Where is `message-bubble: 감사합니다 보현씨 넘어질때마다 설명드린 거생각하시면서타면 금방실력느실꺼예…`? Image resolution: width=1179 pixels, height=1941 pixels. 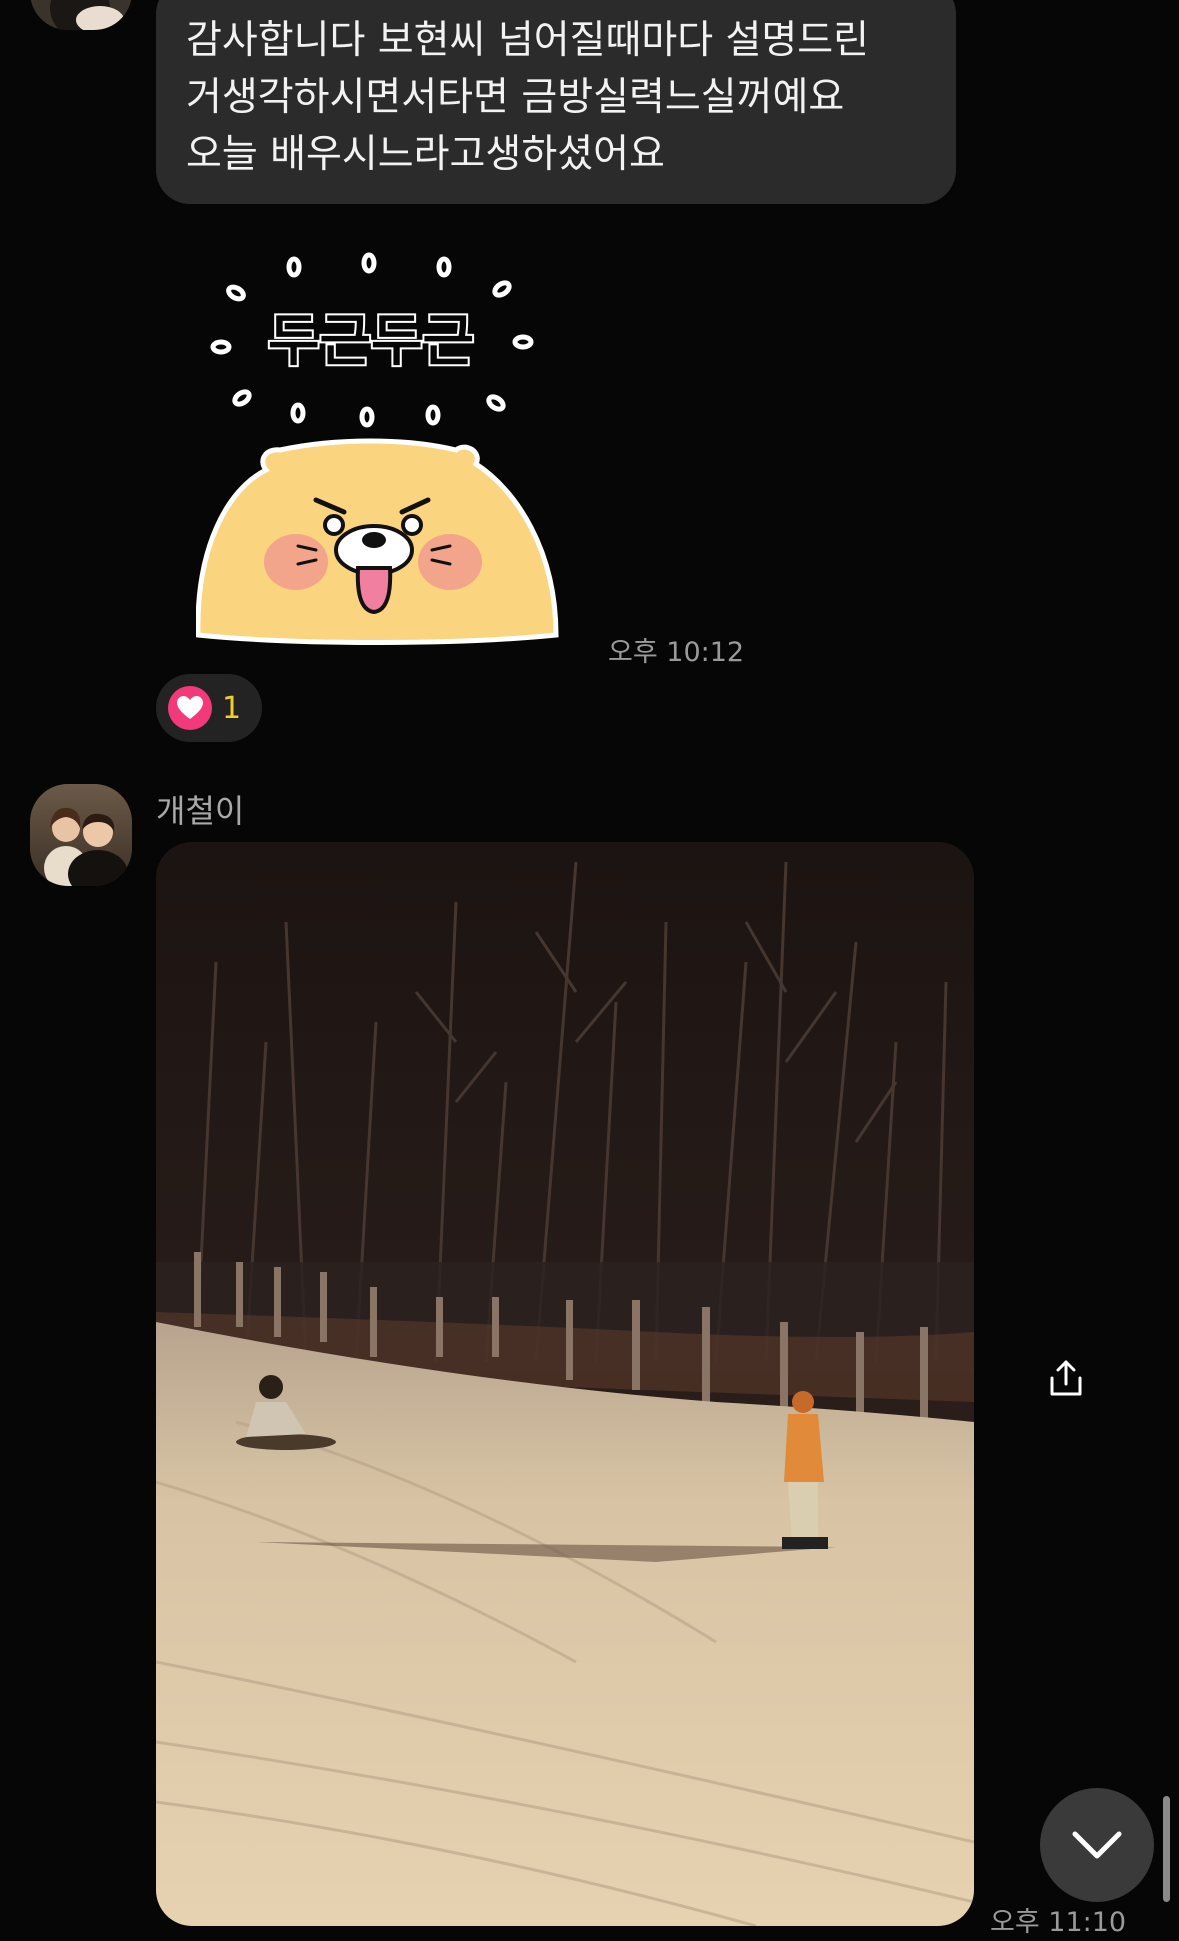 message-bubble: 감사합니다 보현씨 넘어질때마다 설명드린 거생각하시면서타면 금방실력느실꺼예… is located at coordinates (556, 102).